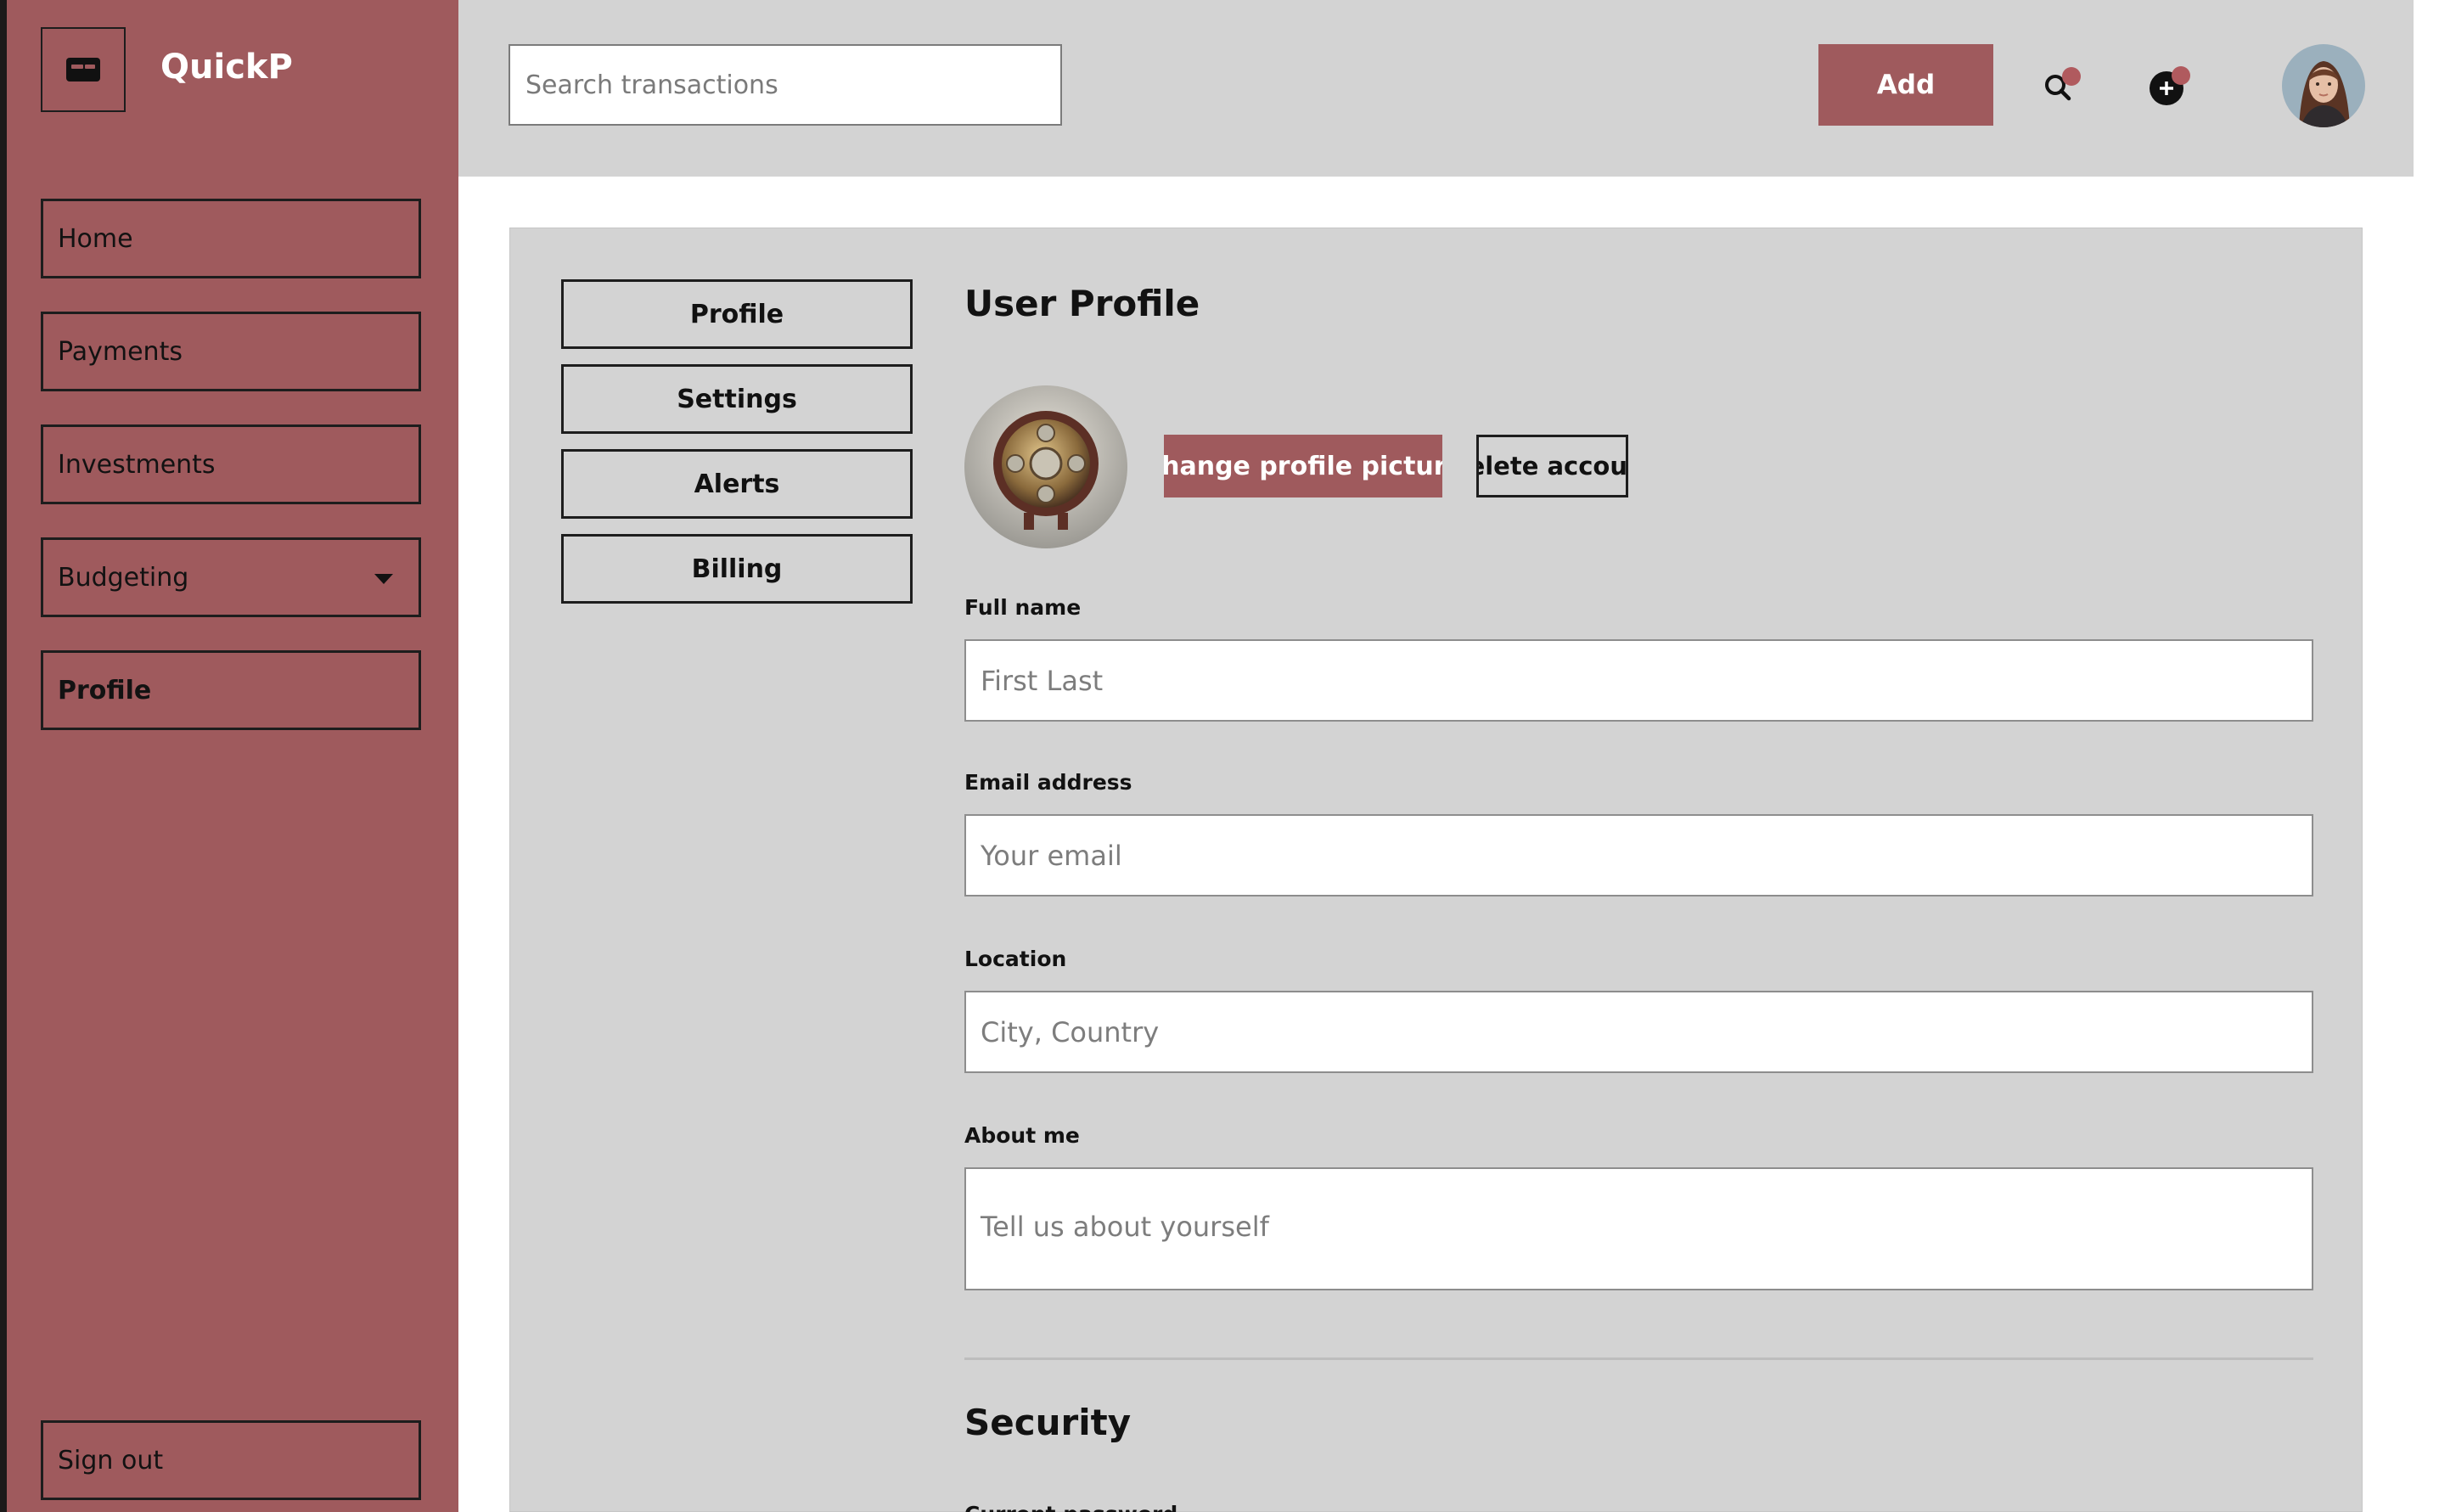 The image size is (2439, 1512). Describe the element at coordinates (1303, 466) in the screenshot. I see `change-profile-picture-button: Change profile picture` at that location.